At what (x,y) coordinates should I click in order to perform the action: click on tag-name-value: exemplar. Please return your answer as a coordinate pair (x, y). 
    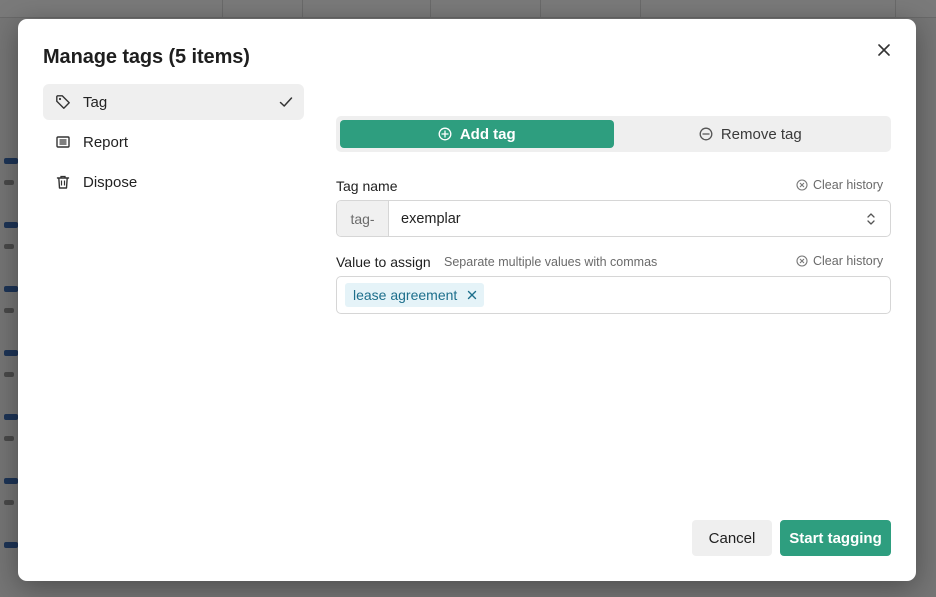
    Looking at the image, I should click on (639, 218).